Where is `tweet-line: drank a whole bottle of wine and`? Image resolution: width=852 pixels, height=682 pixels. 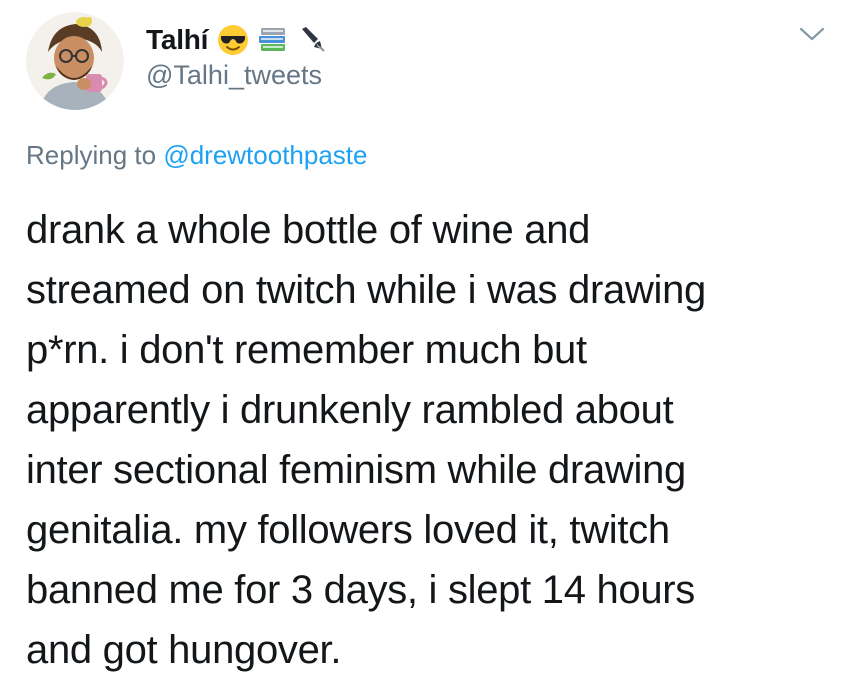
tweet-line: drank a whole bottle of wine and is located at coordinates (308, 230).